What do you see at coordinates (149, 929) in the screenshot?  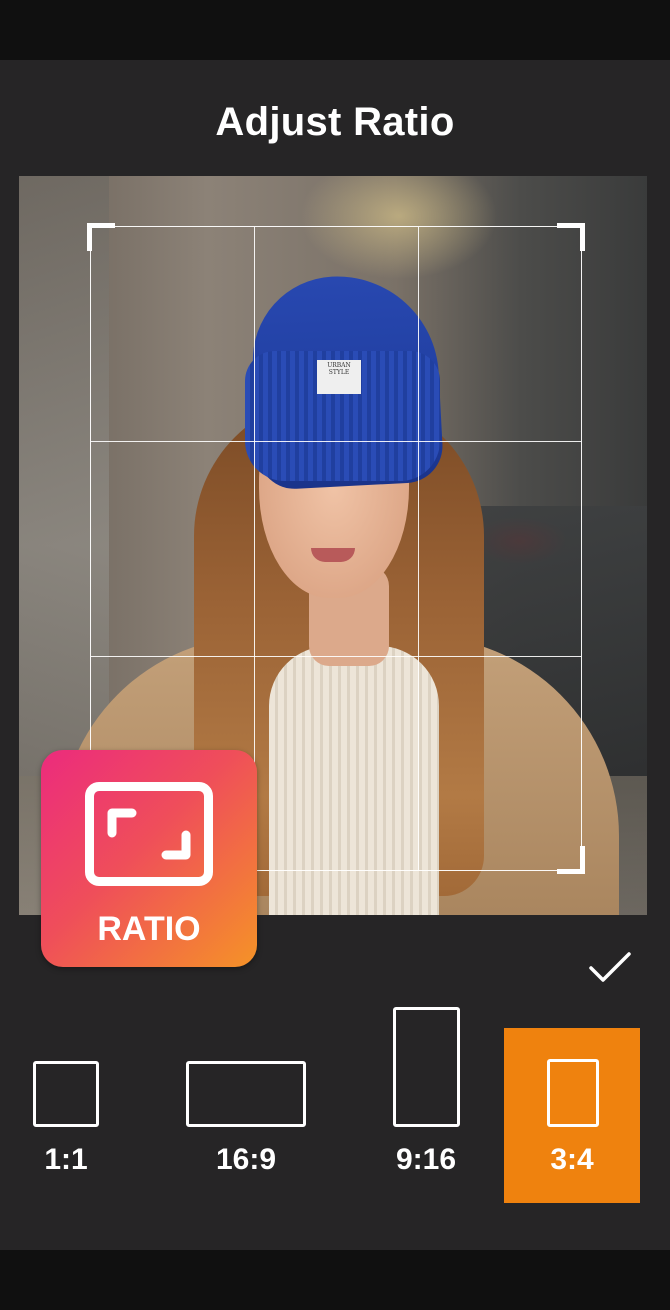 I see `ratio-badge-label: RATIO` at bounding box center [149, 929].